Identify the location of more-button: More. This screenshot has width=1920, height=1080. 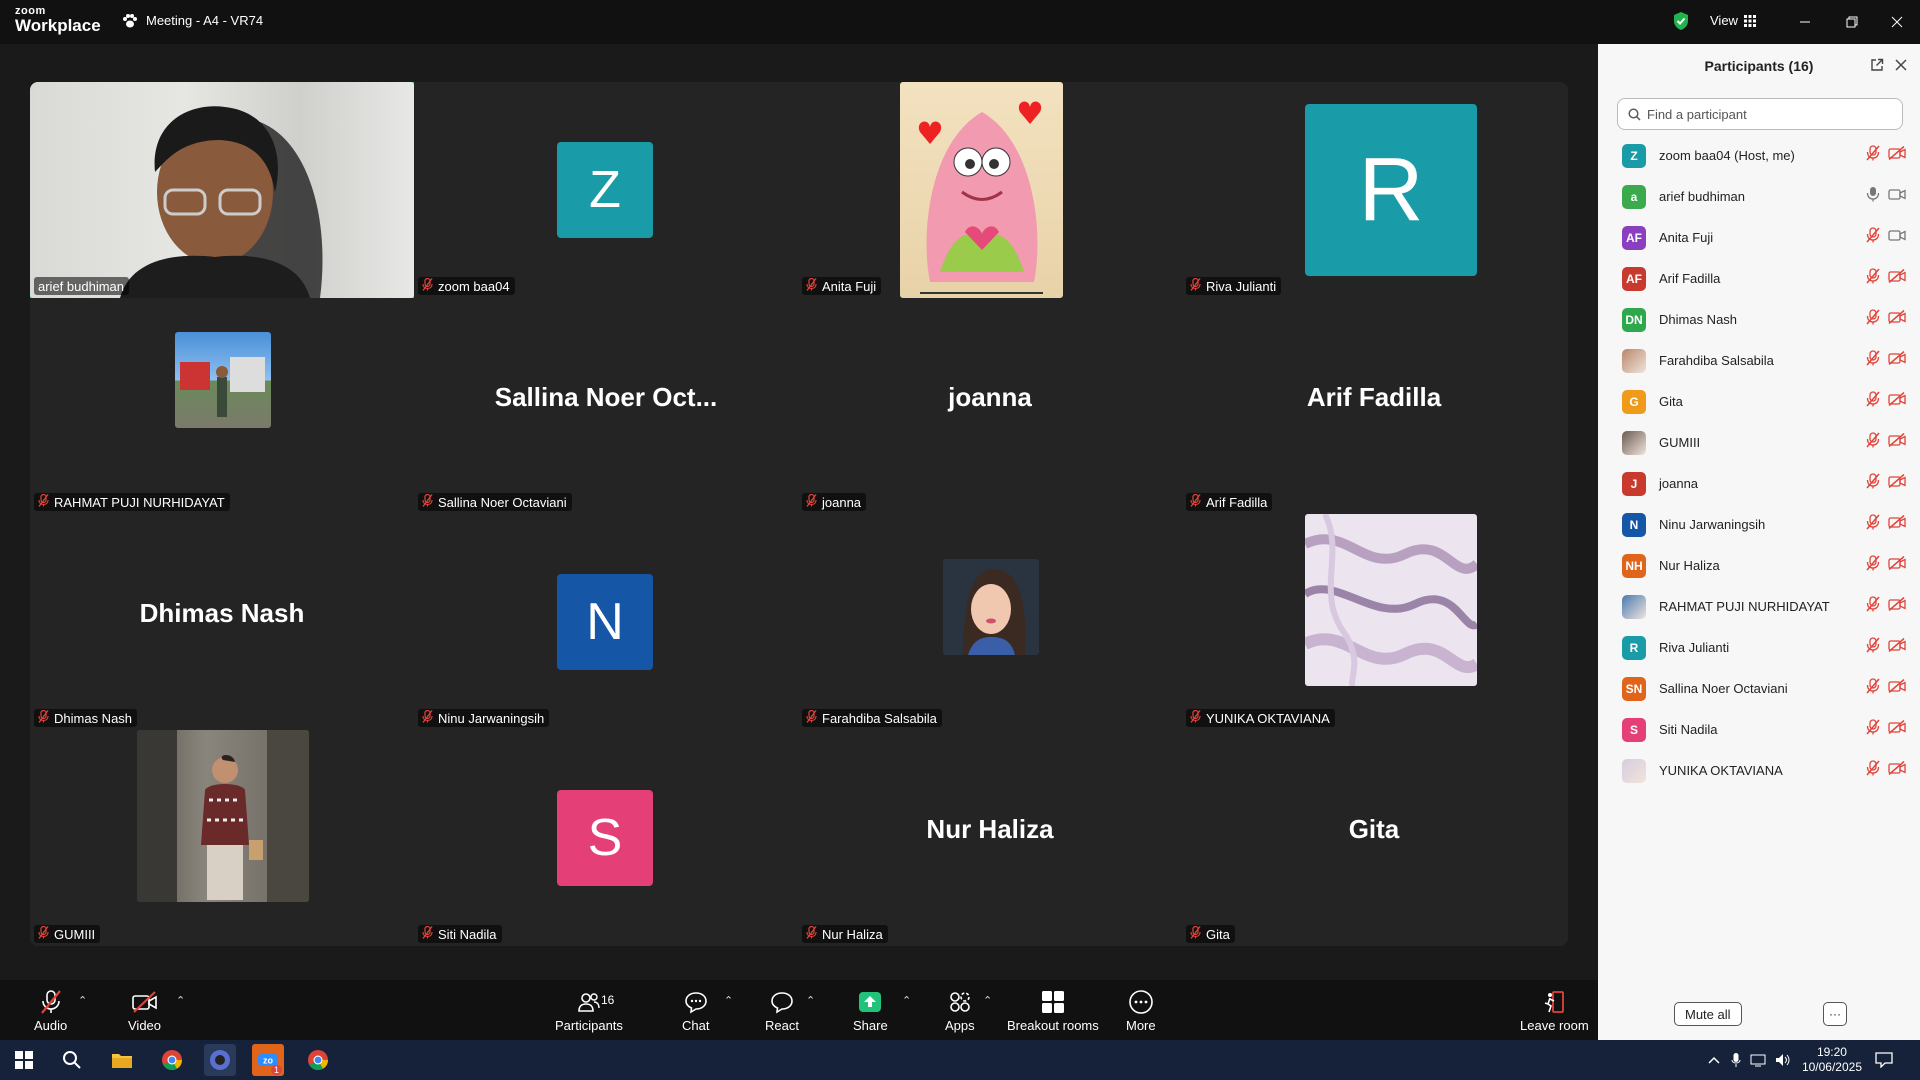
(1141, 1010).